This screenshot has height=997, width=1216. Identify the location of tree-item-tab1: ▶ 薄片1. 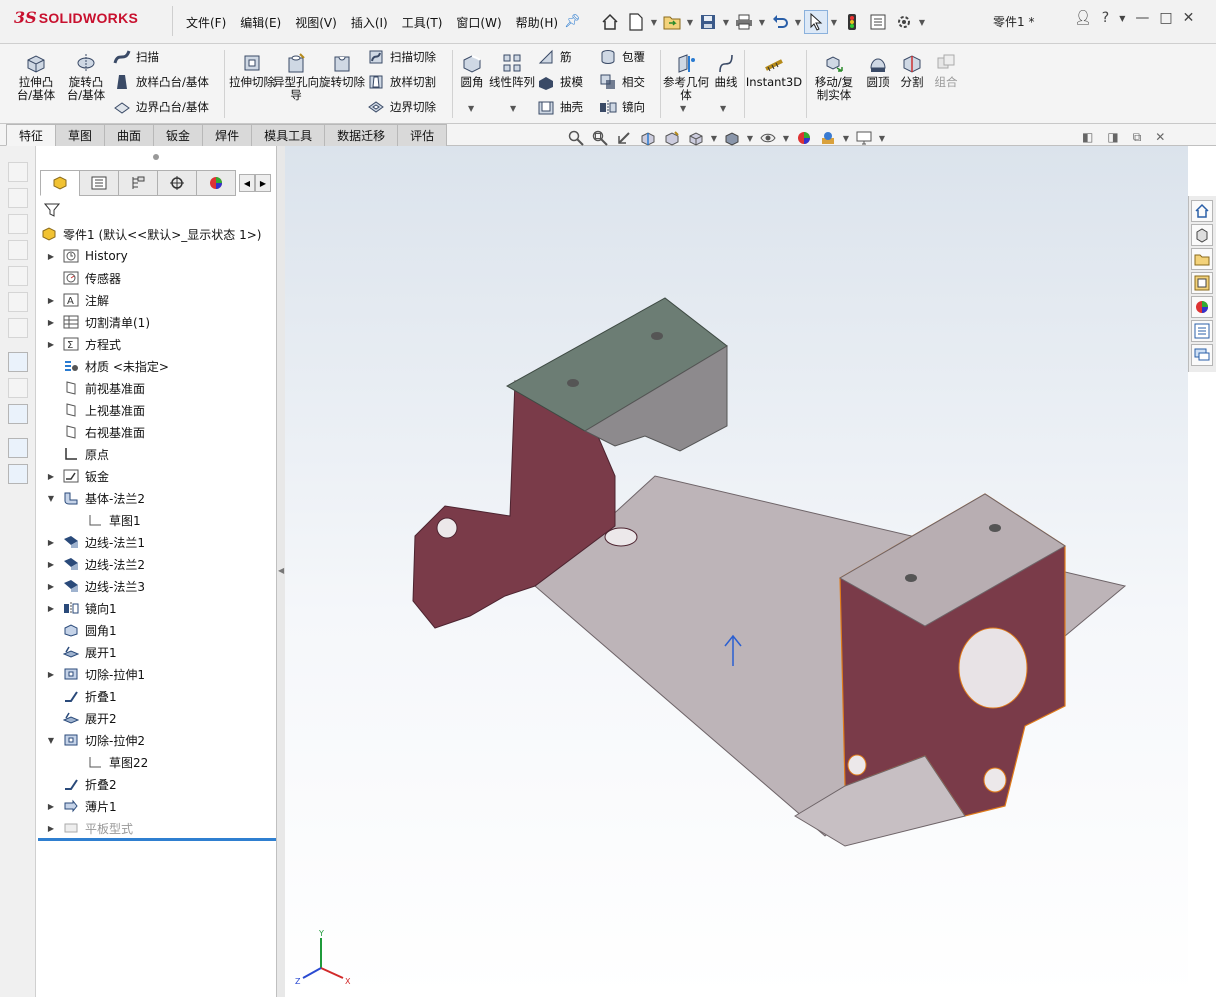
(82, 806).